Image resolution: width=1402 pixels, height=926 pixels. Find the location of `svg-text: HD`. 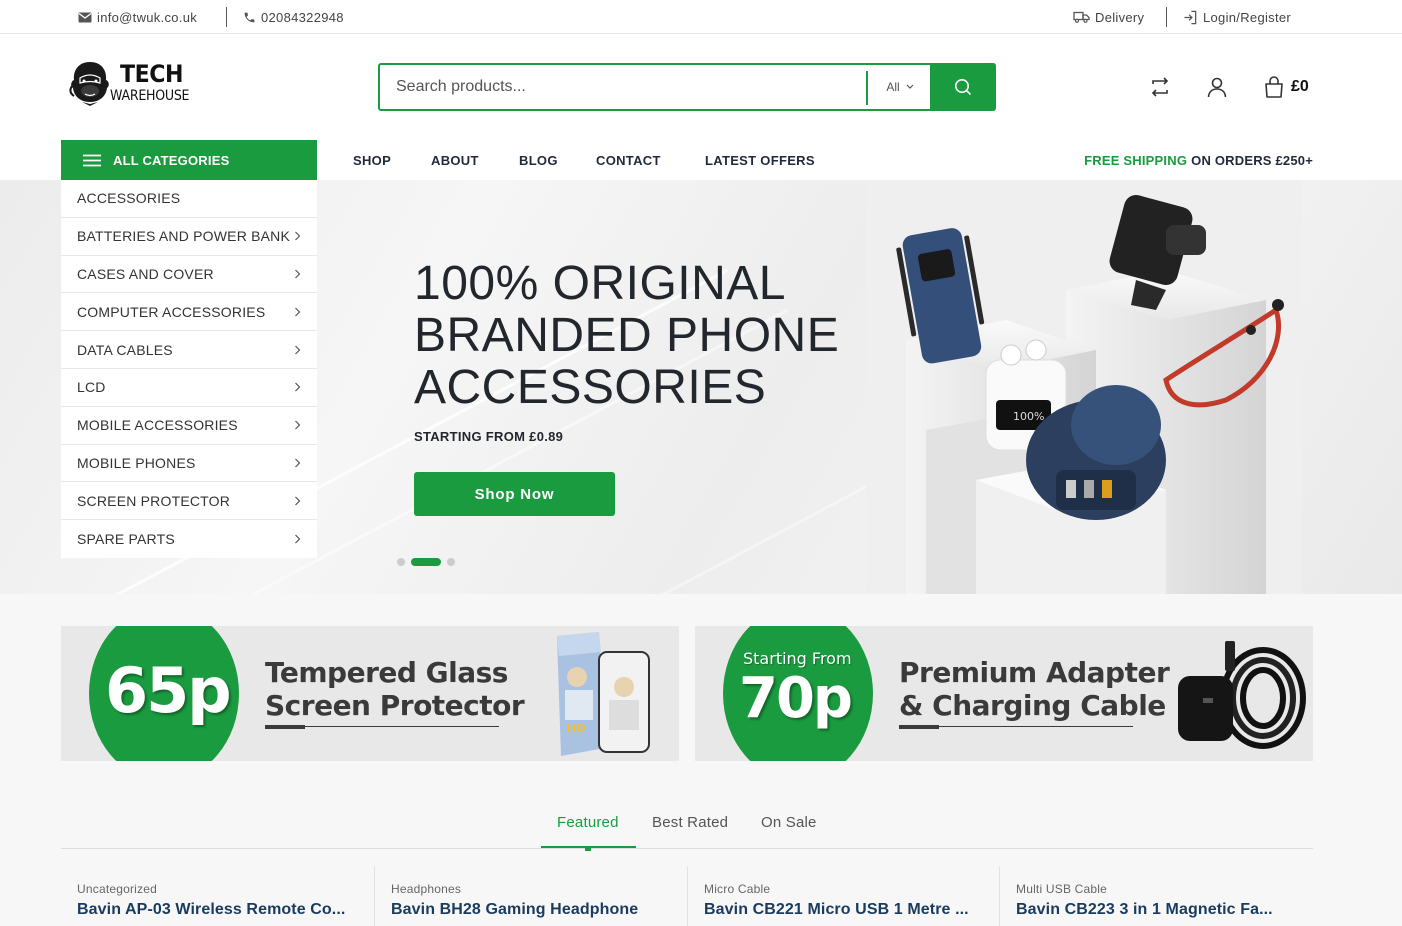

svg-text: HD is located at coordinates (576, 728).